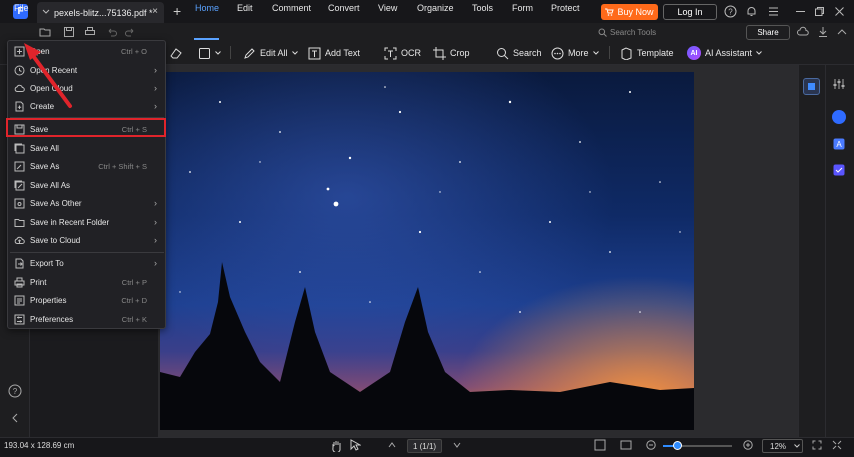 The height and width of the screenshot is (457, 854). Describe the element at coordinates (176, 53) in the screenshot. I see `eraser-icon` at that location.